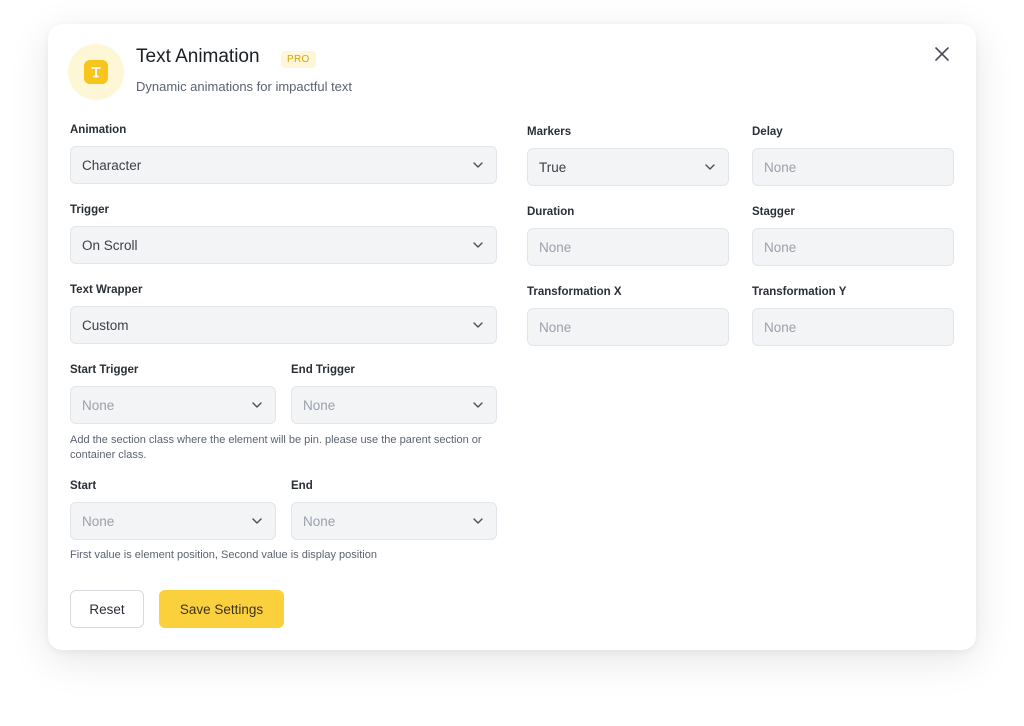  Describe the element at coordinates (555, 327) in the screenshot. I see `transformation-x-placeholder: None` at that location.